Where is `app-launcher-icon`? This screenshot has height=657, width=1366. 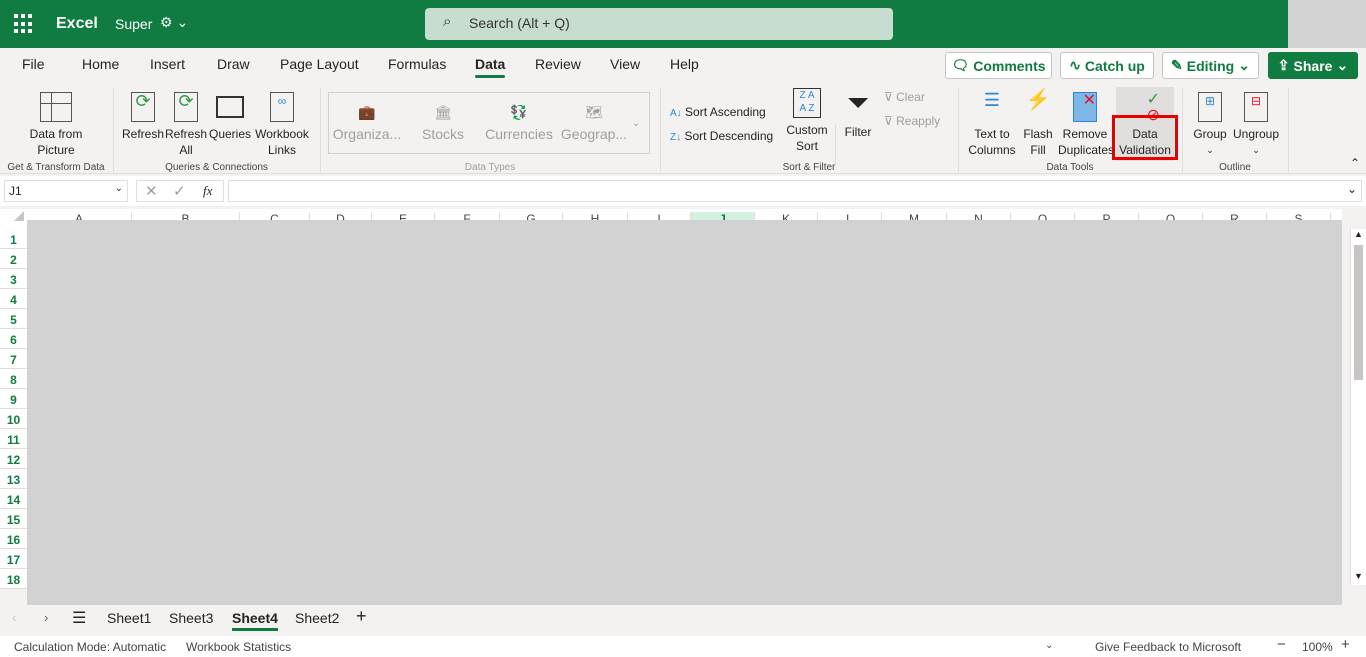
app-launcher-icon is located at coordinates (24, 24).